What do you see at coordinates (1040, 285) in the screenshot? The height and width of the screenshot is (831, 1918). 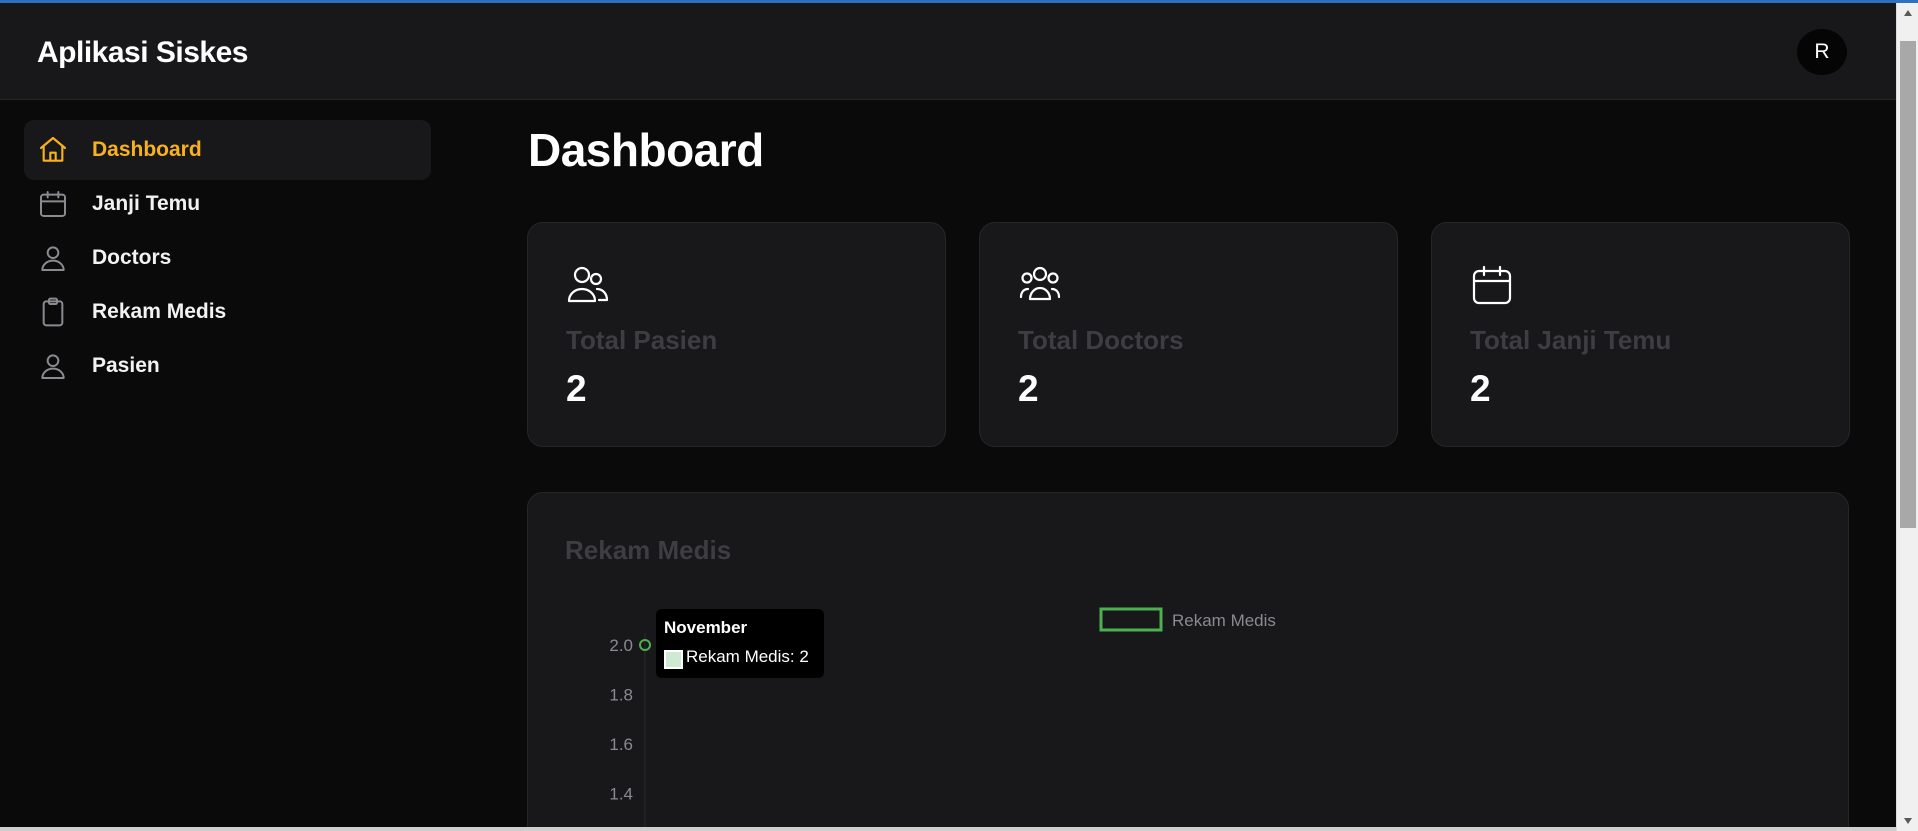 I see `group-icon` at bounding box center [1040, 285].